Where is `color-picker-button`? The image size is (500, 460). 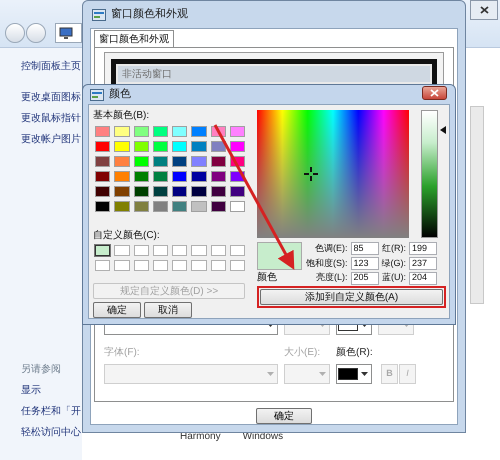 color-picker-button is located at coordinates (354, 374).